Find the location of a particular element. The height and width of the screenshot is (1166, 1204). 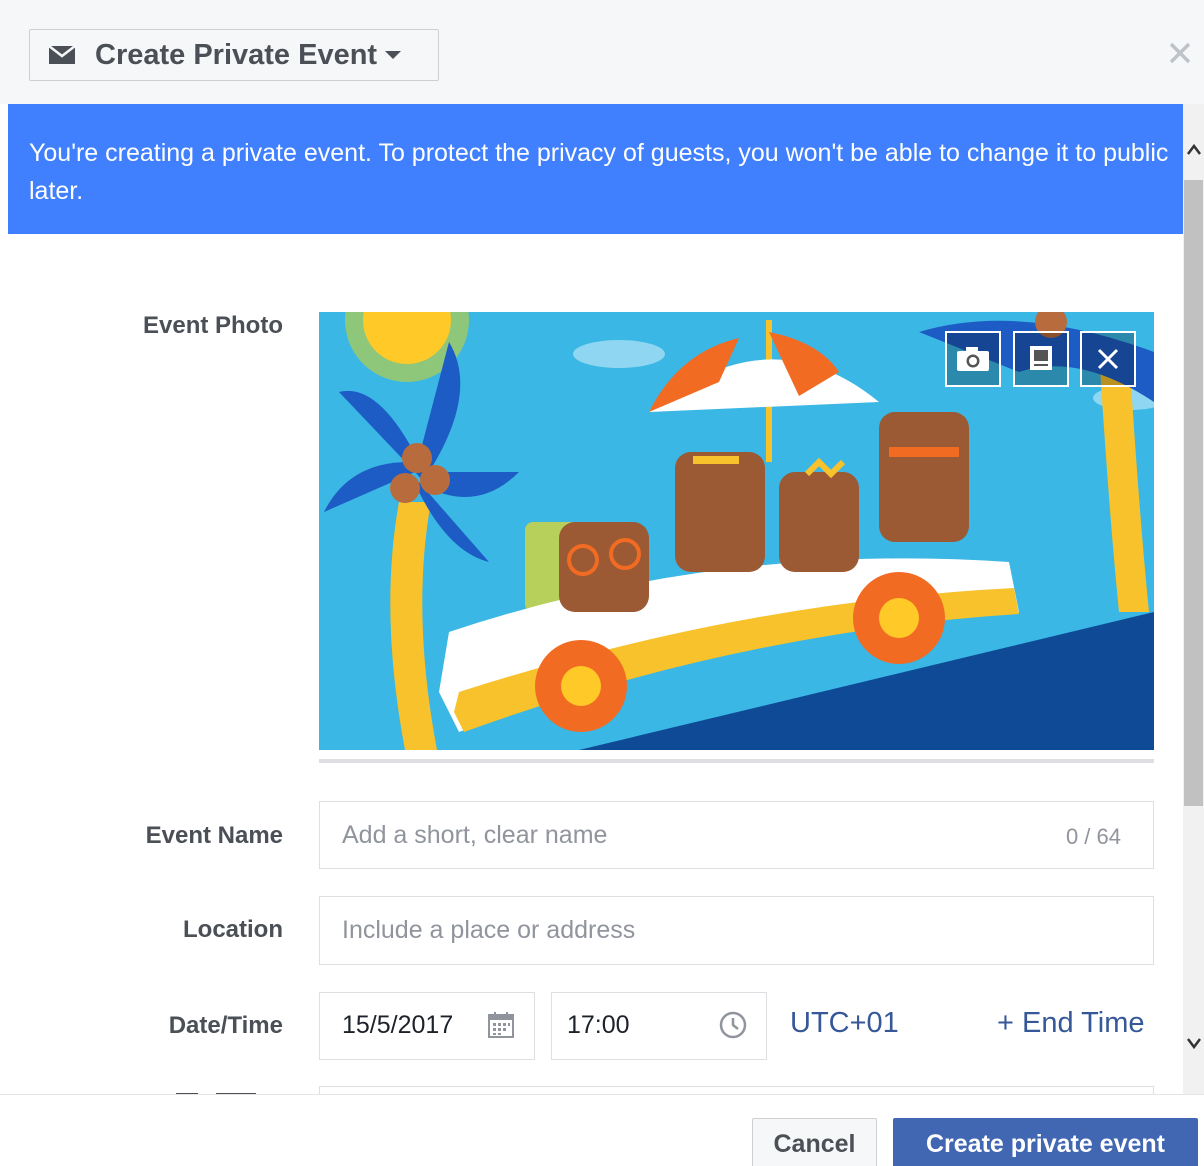

remove-icon is located at coordinates (1108, 359).